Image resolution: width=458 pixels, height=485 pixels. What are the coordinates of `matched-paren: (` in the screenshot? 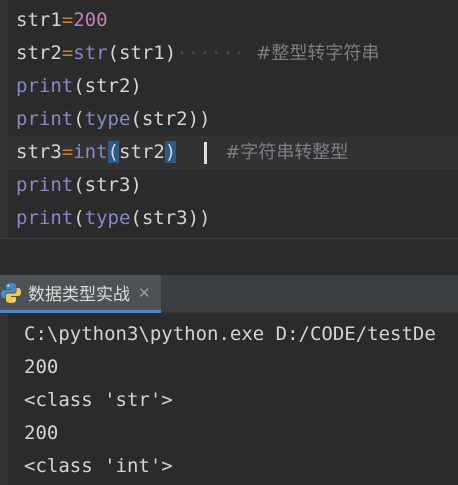 It's located at (113, 152).